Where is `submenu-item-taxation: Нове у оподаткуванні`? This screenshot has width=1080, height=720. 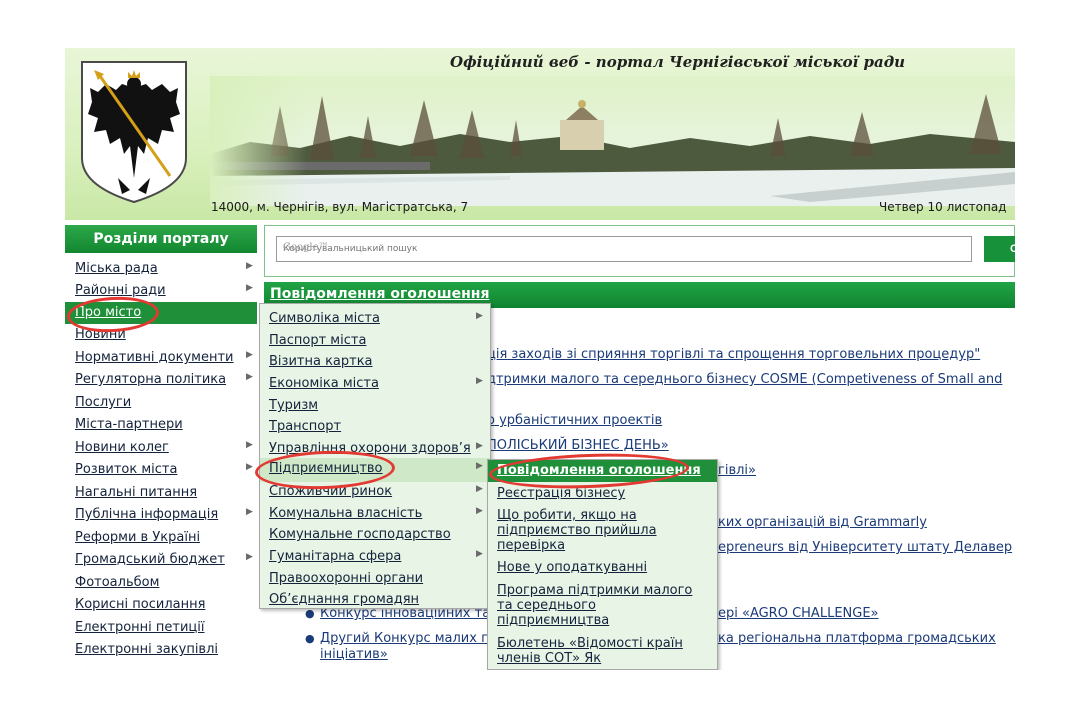
submenu-item-taxation: Нове у оподаткуванні is located at coordinates (602, 568).